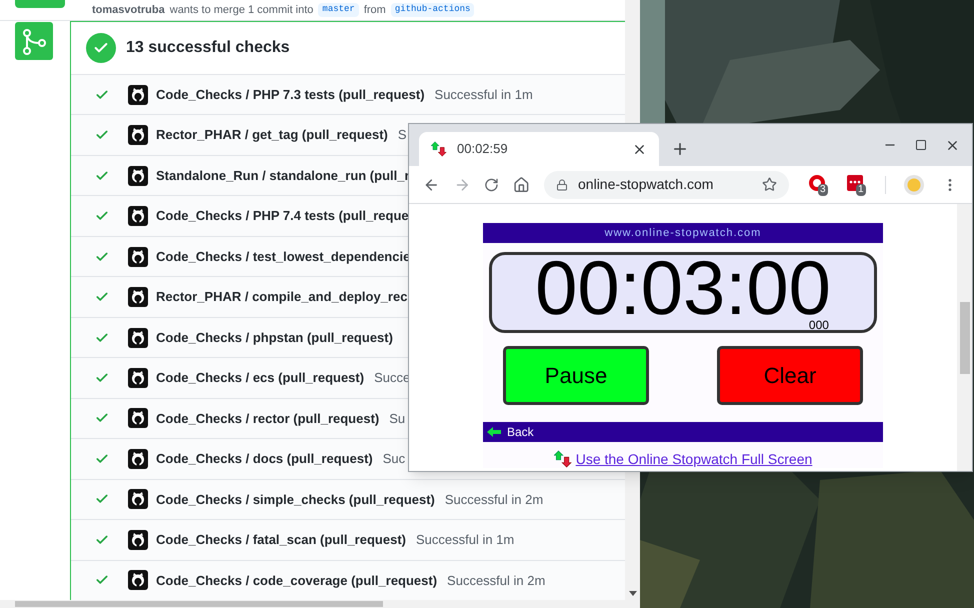 Image resolution: width=974 pixels, height=608 pixels. What do you see at coordinates (272, 135) in the screenshot?
I see `check-name: Rector_PHAR / get_tag (pull_request)` at bounding box center [272, 135].